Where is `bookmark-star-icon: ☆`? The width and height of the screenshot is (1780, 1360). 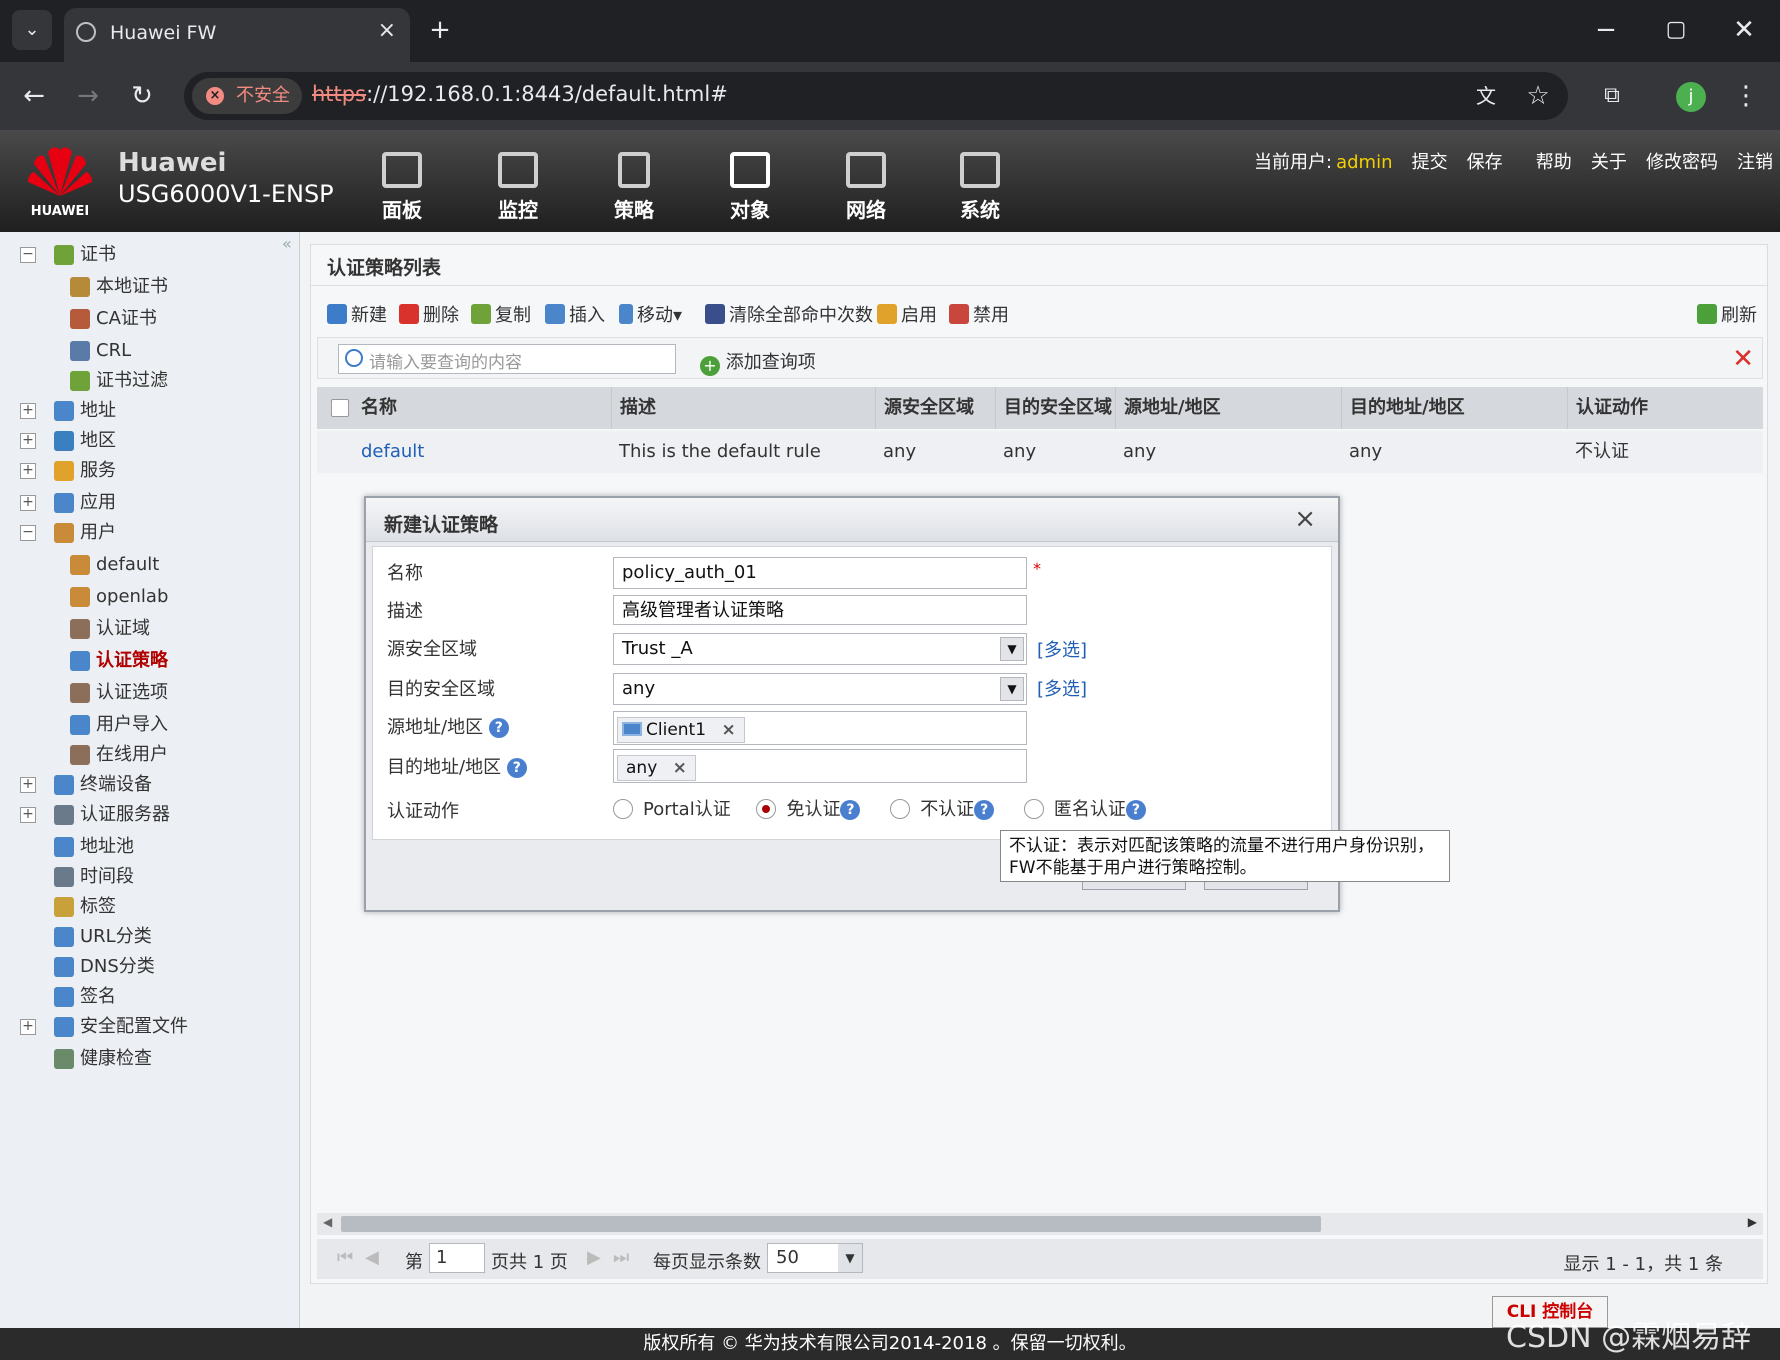 bookmark-star-icon: ☆ is located at coordinates (1538, 96).